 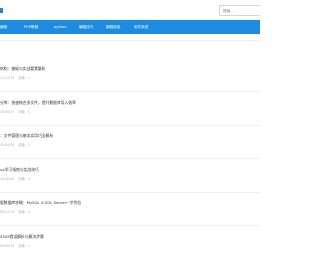 I want to click on article-title: 结构：基础与实战要素解析, so click(x=23, y=69).